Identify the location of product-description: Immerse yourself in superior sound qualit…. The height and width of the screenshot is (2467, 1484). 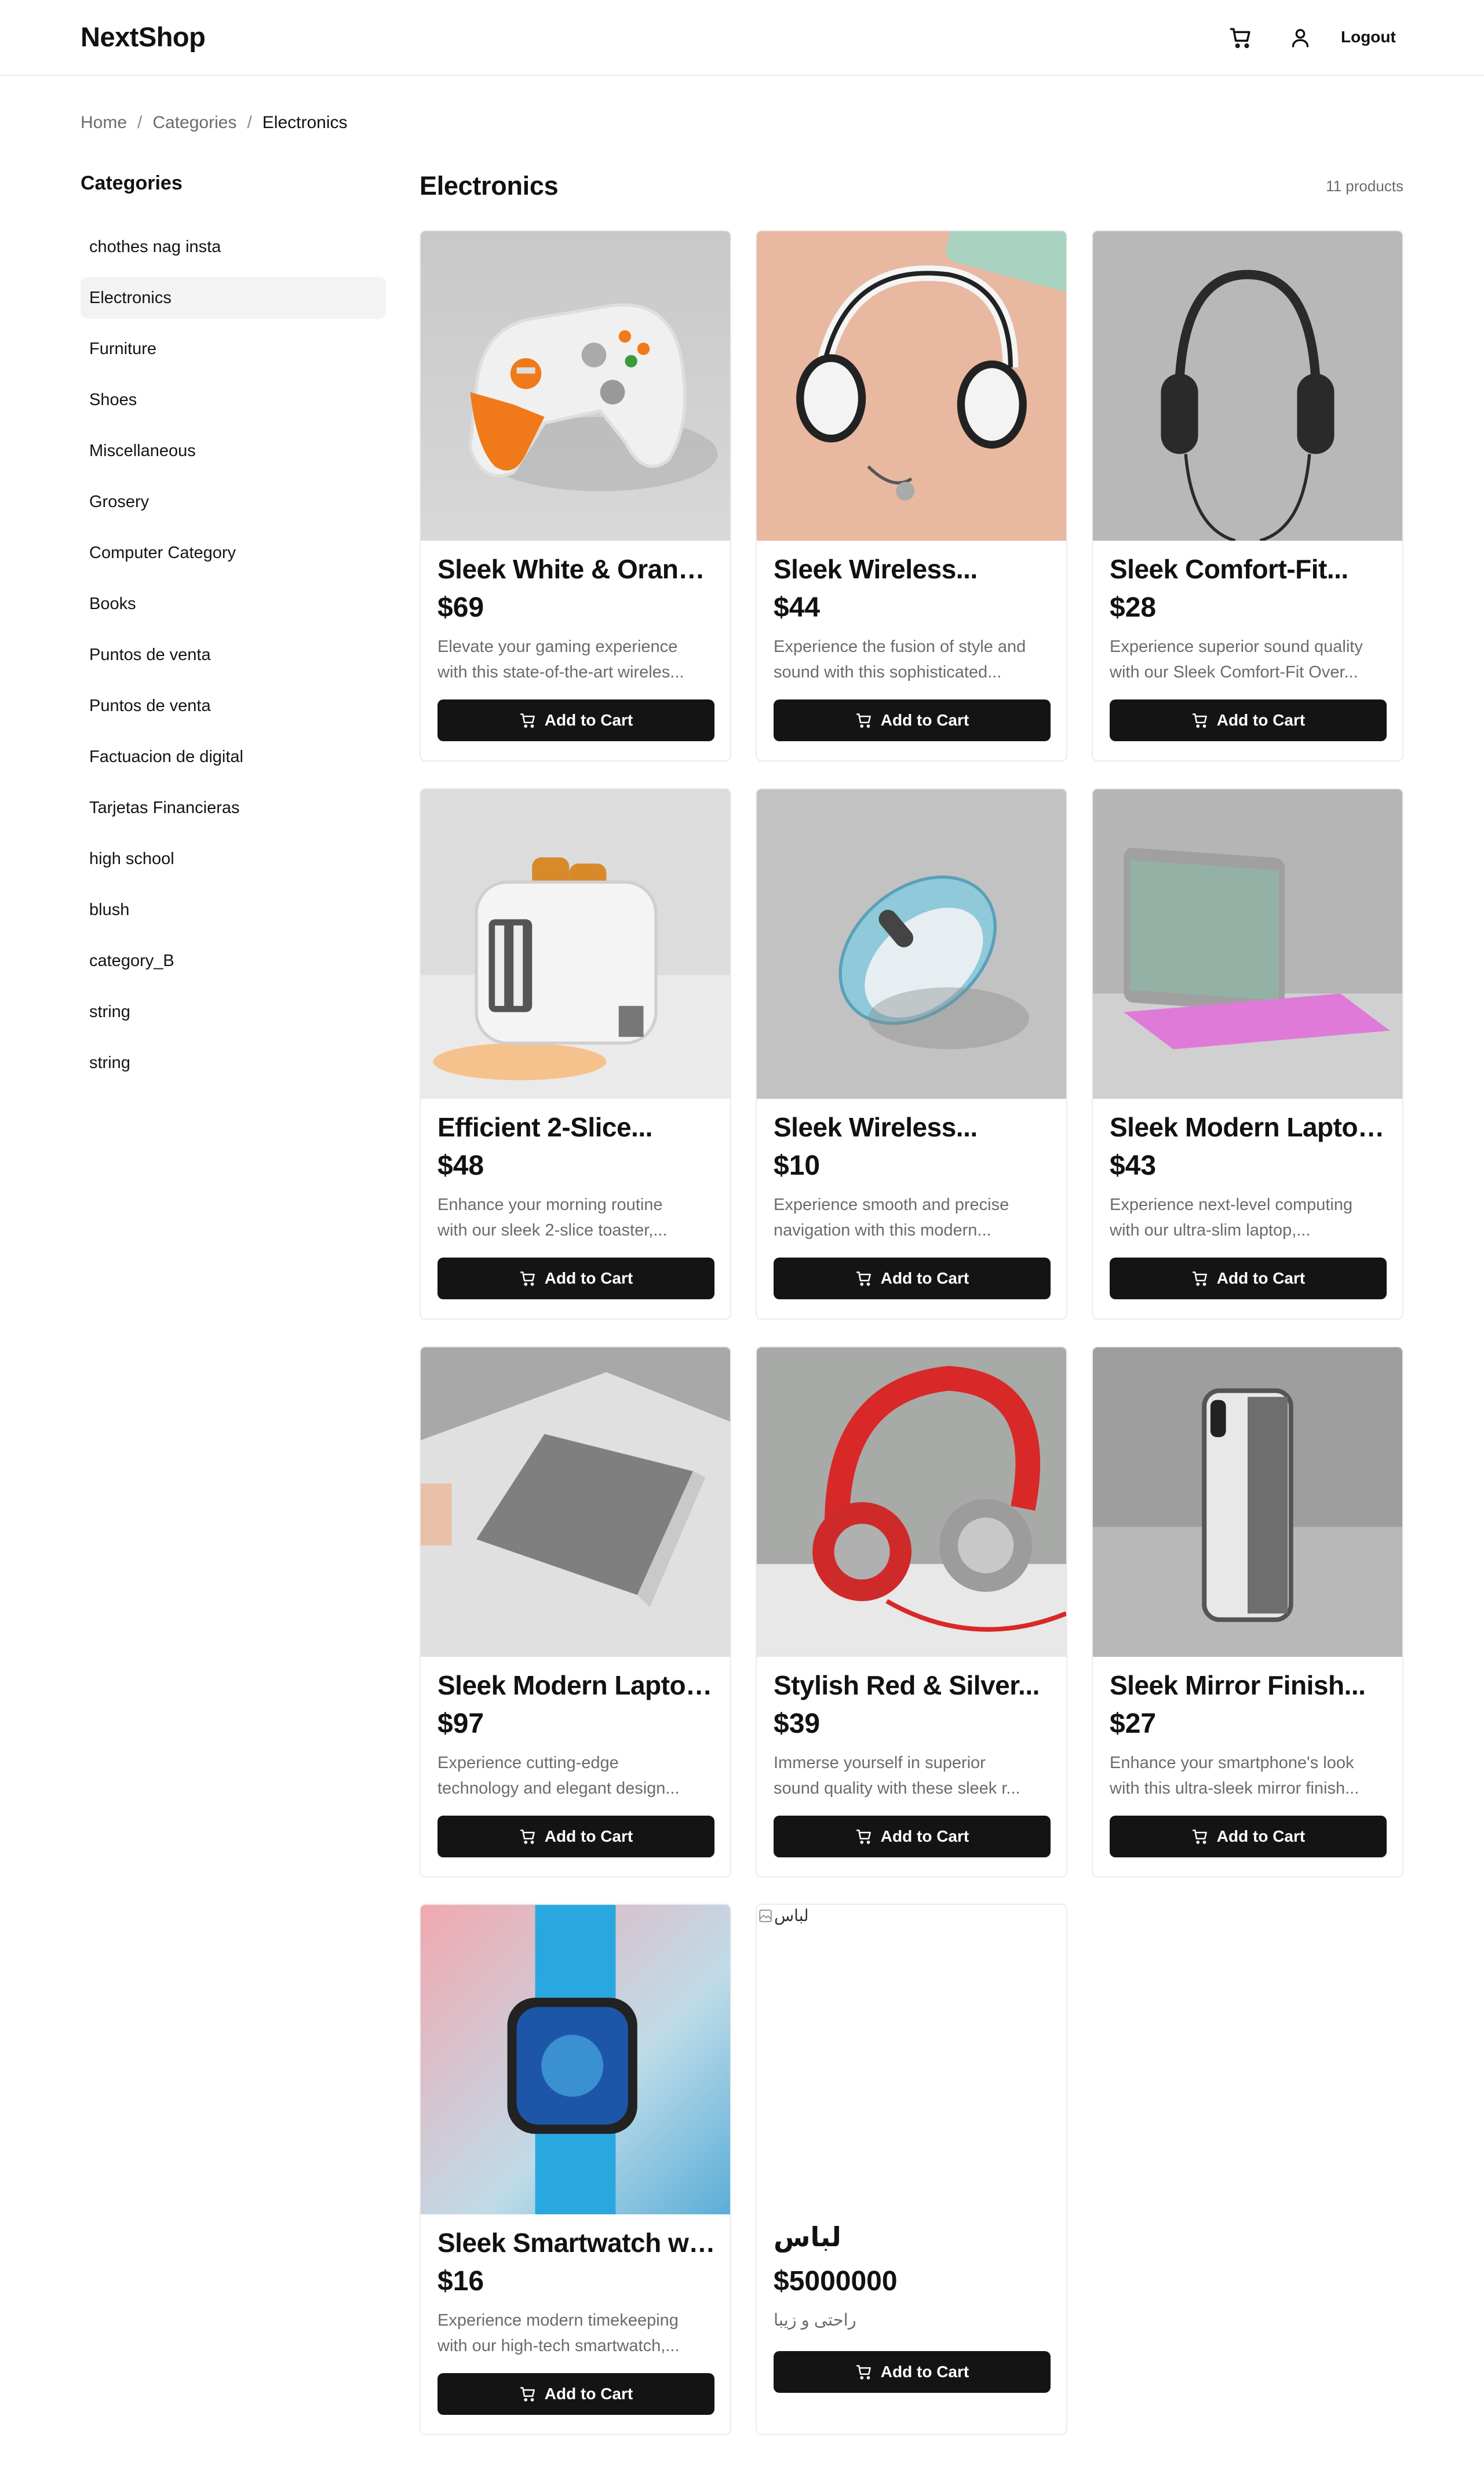
(913, 1775).